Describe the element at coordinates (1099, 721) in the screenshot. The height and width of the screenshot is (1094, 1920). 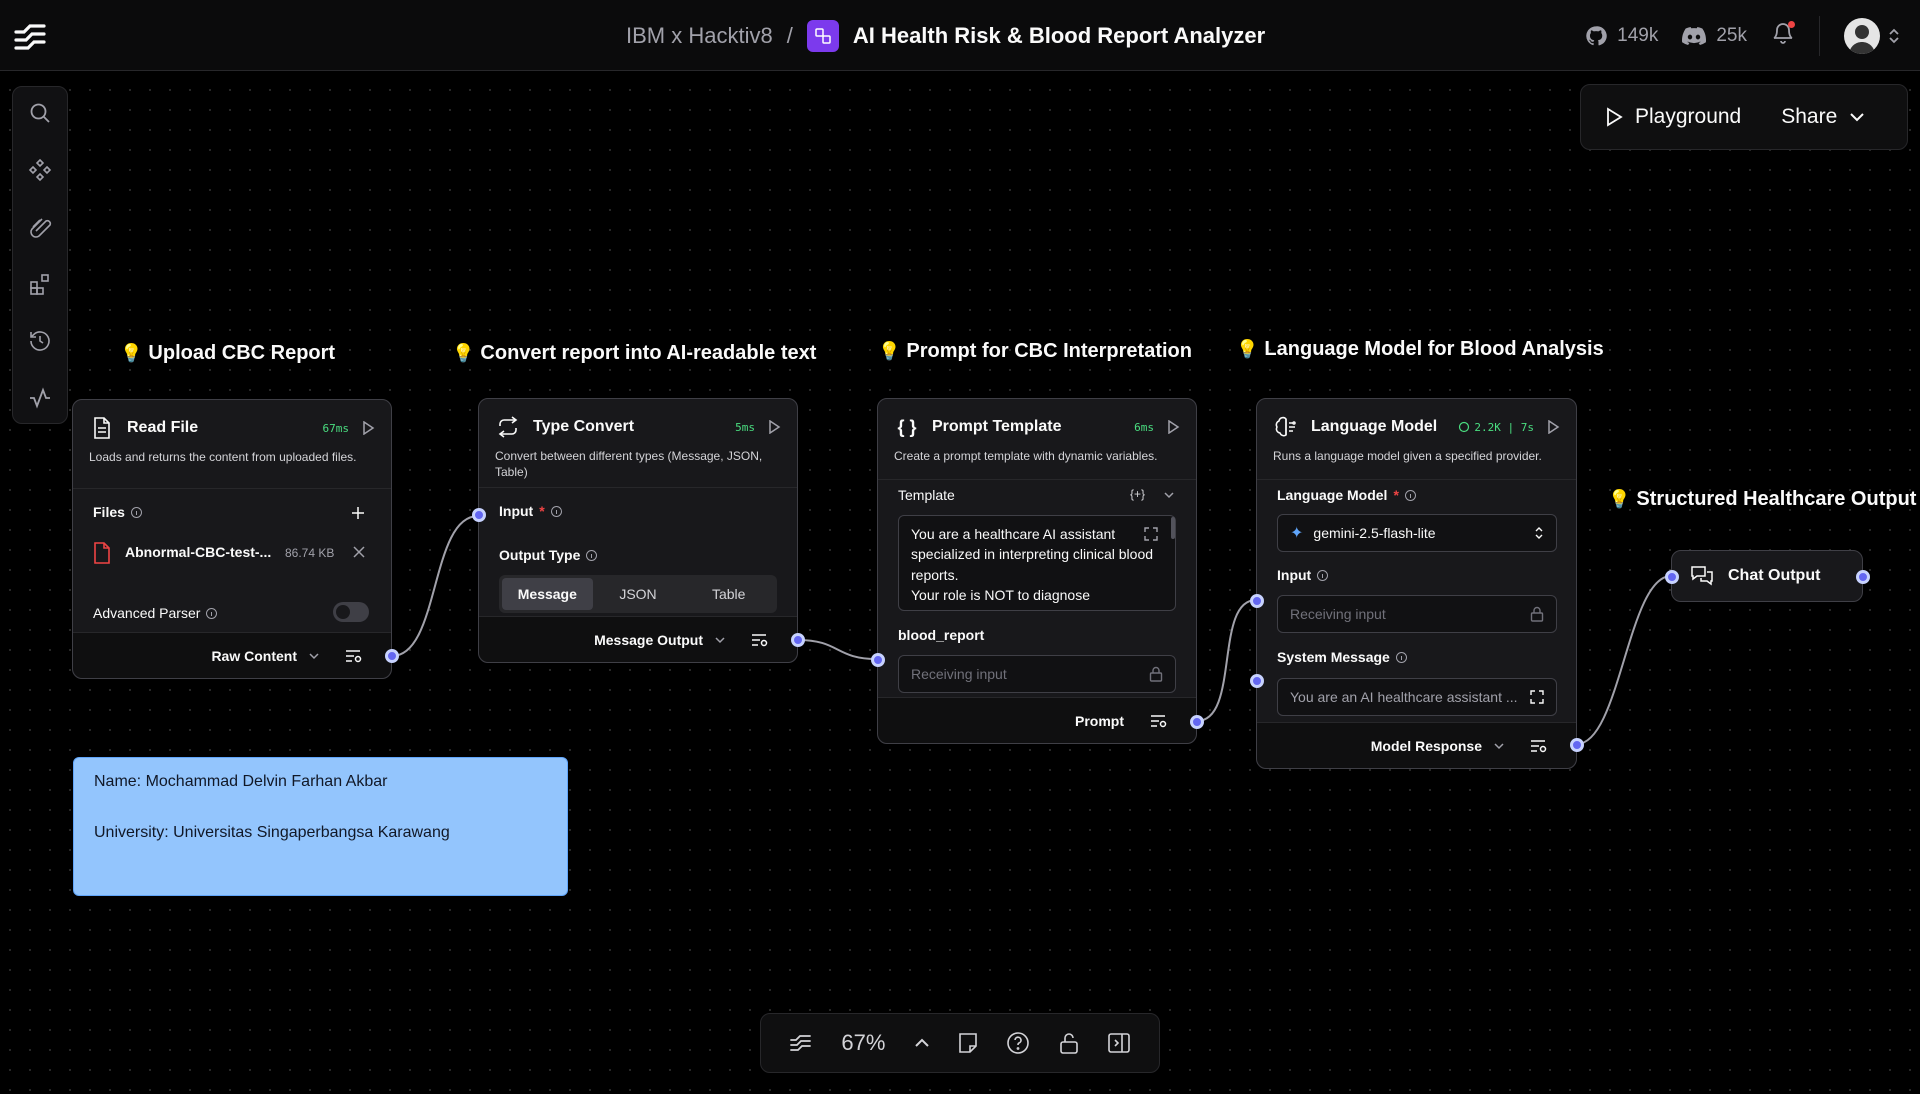
I see `output-label: Prompt` at that location.